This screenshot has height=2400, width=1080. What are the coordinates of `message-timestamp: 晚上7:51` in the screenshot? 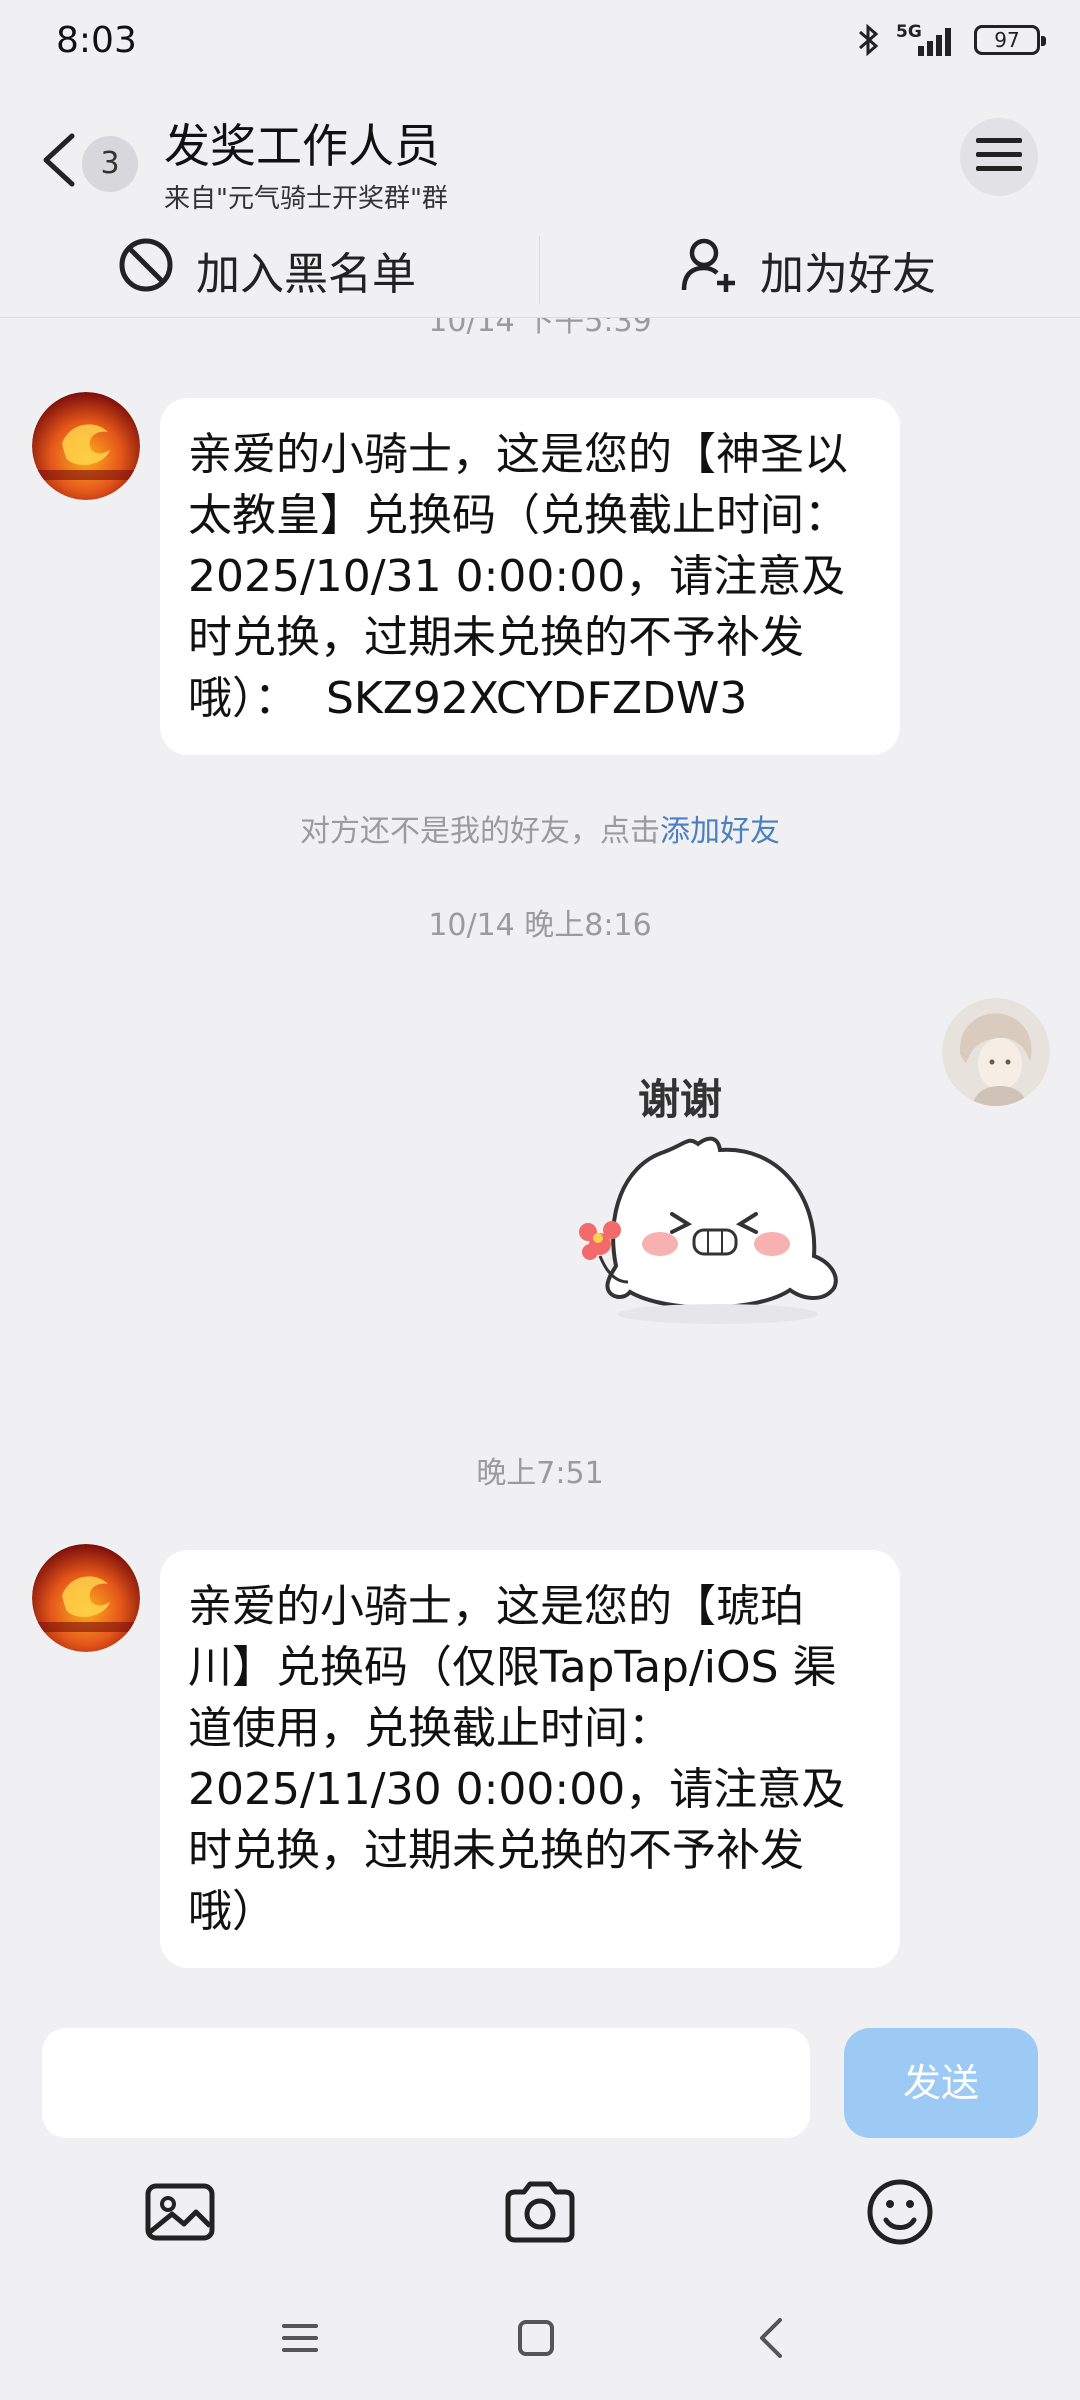 It's located at (540, 1473).